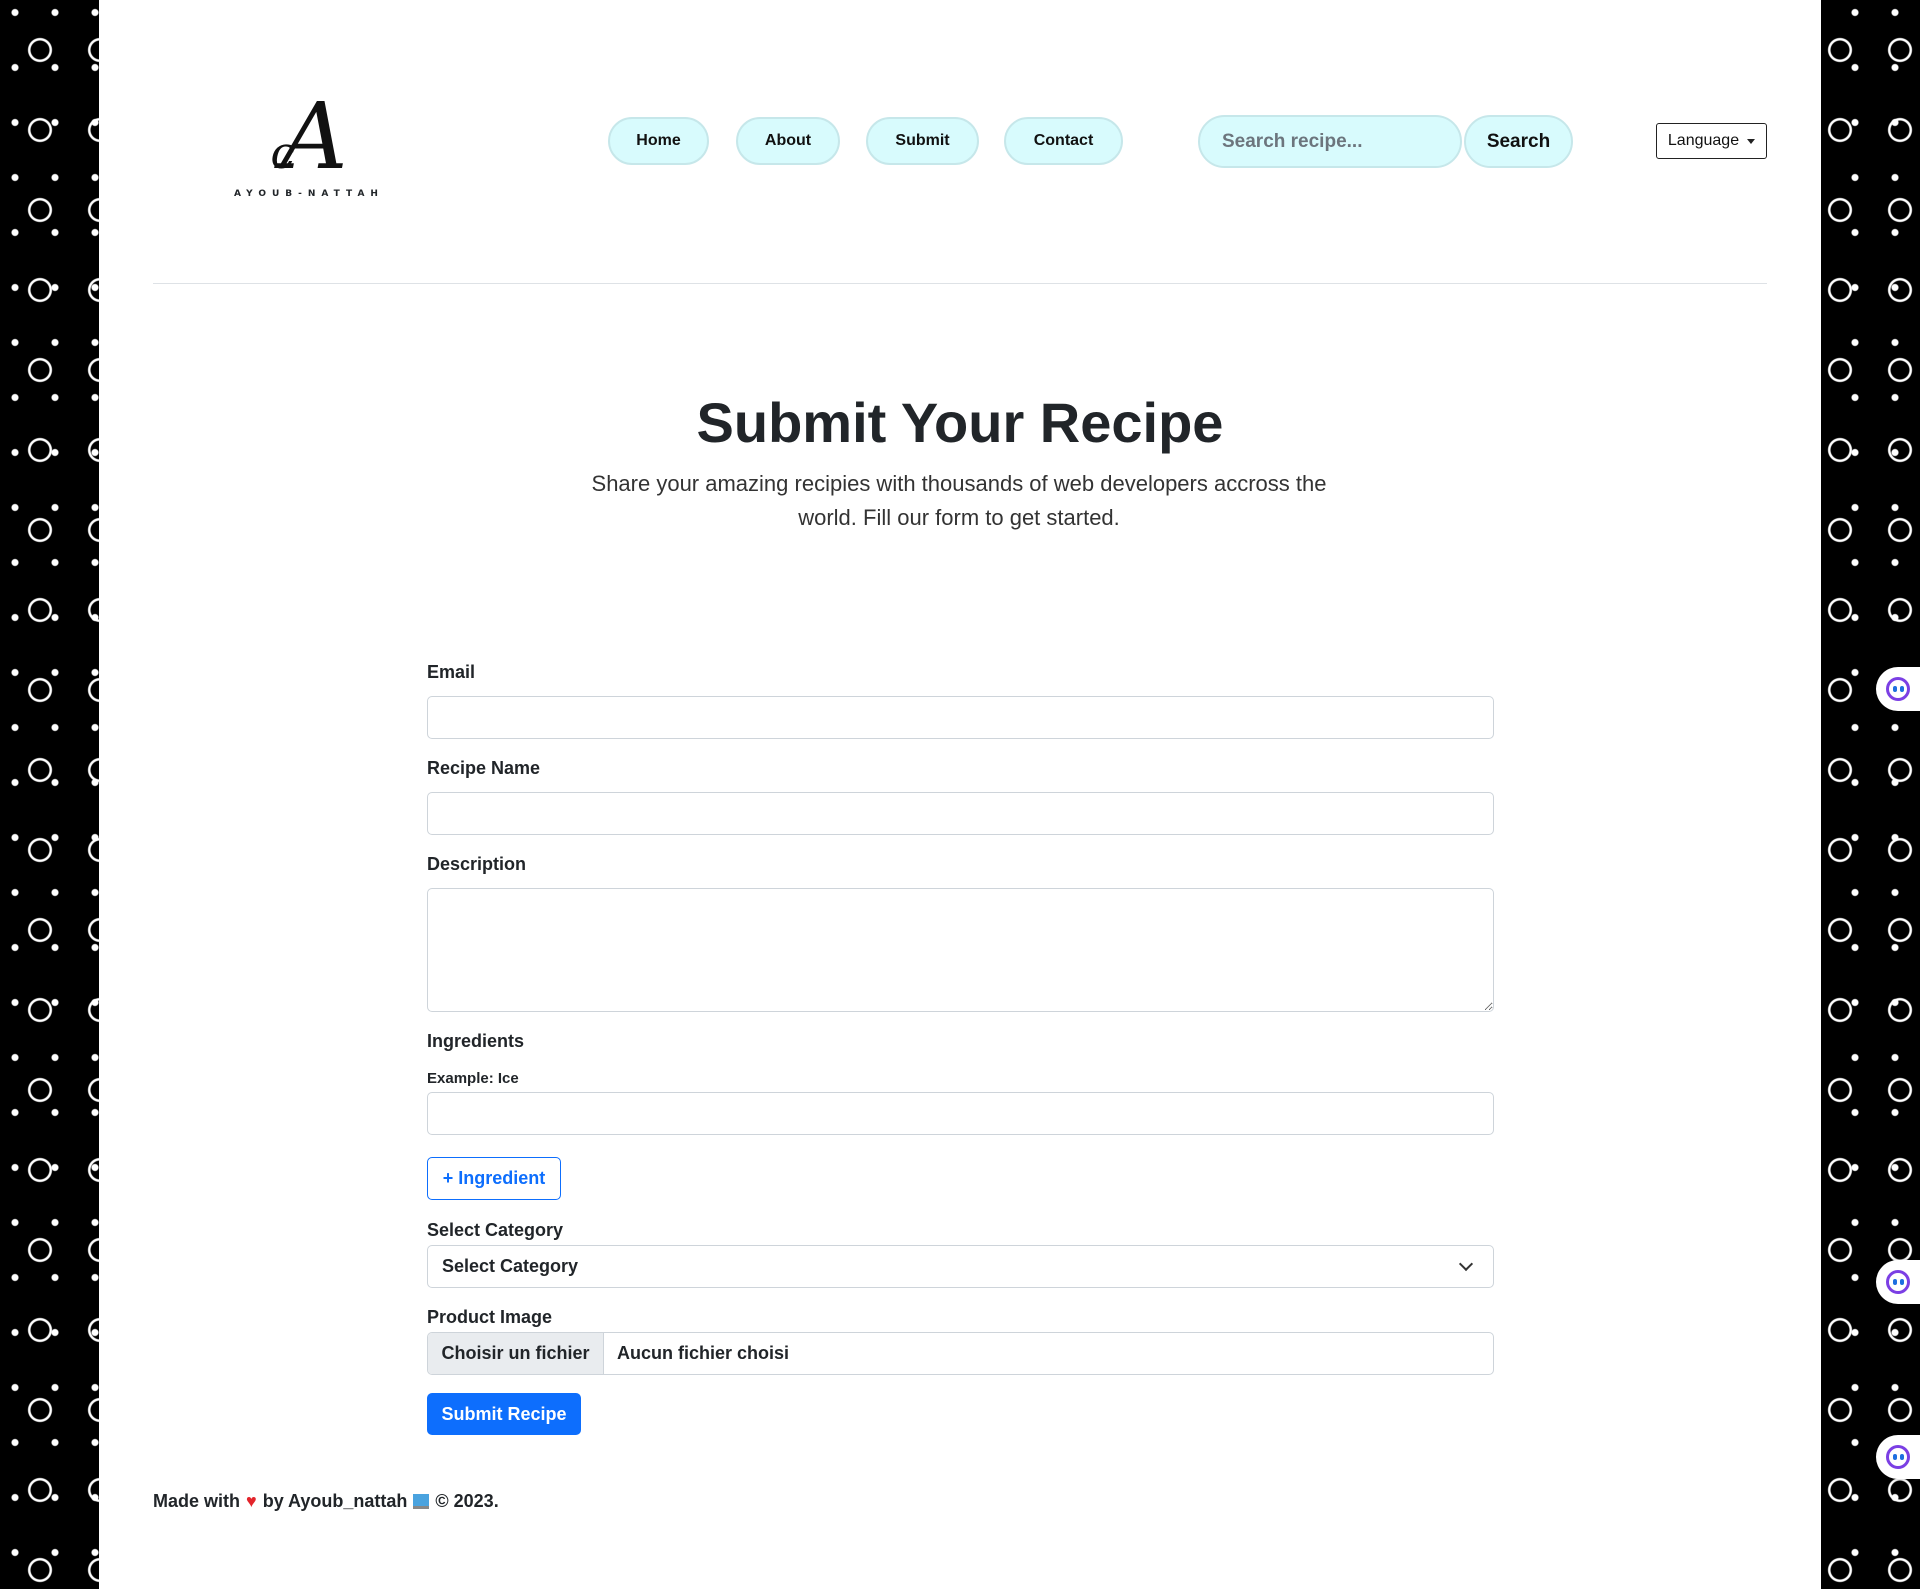  Describe the element at coordinates (960, 717) in the screenshot. I see `email-field` at that location.